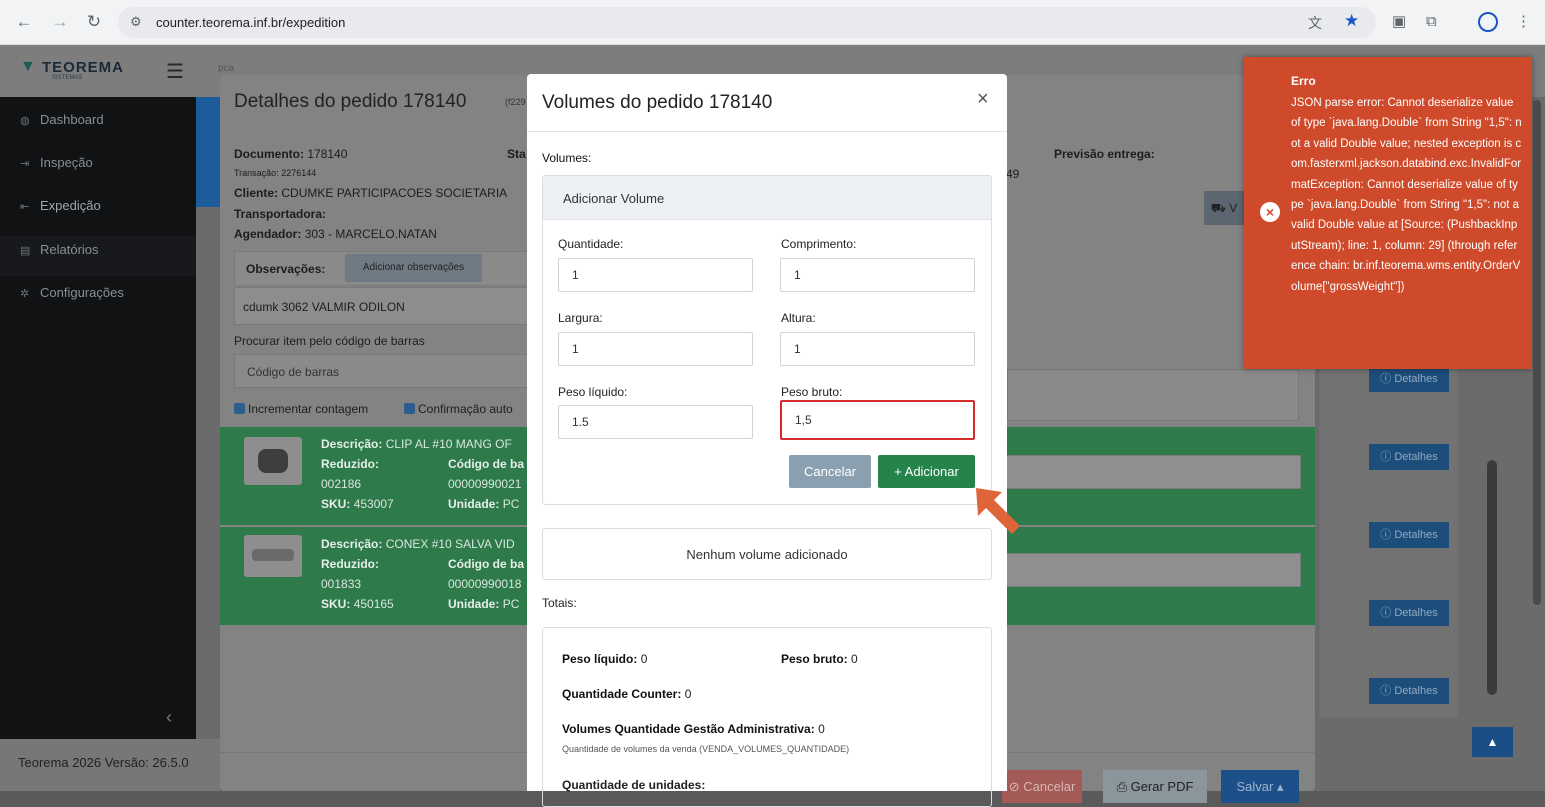 The height and width of the screenshot is (807, 1545). What do you see at coordinates (580, 318) in the screenshot?
I see `largura-label: Largura:` at bounding box center [580, 318].